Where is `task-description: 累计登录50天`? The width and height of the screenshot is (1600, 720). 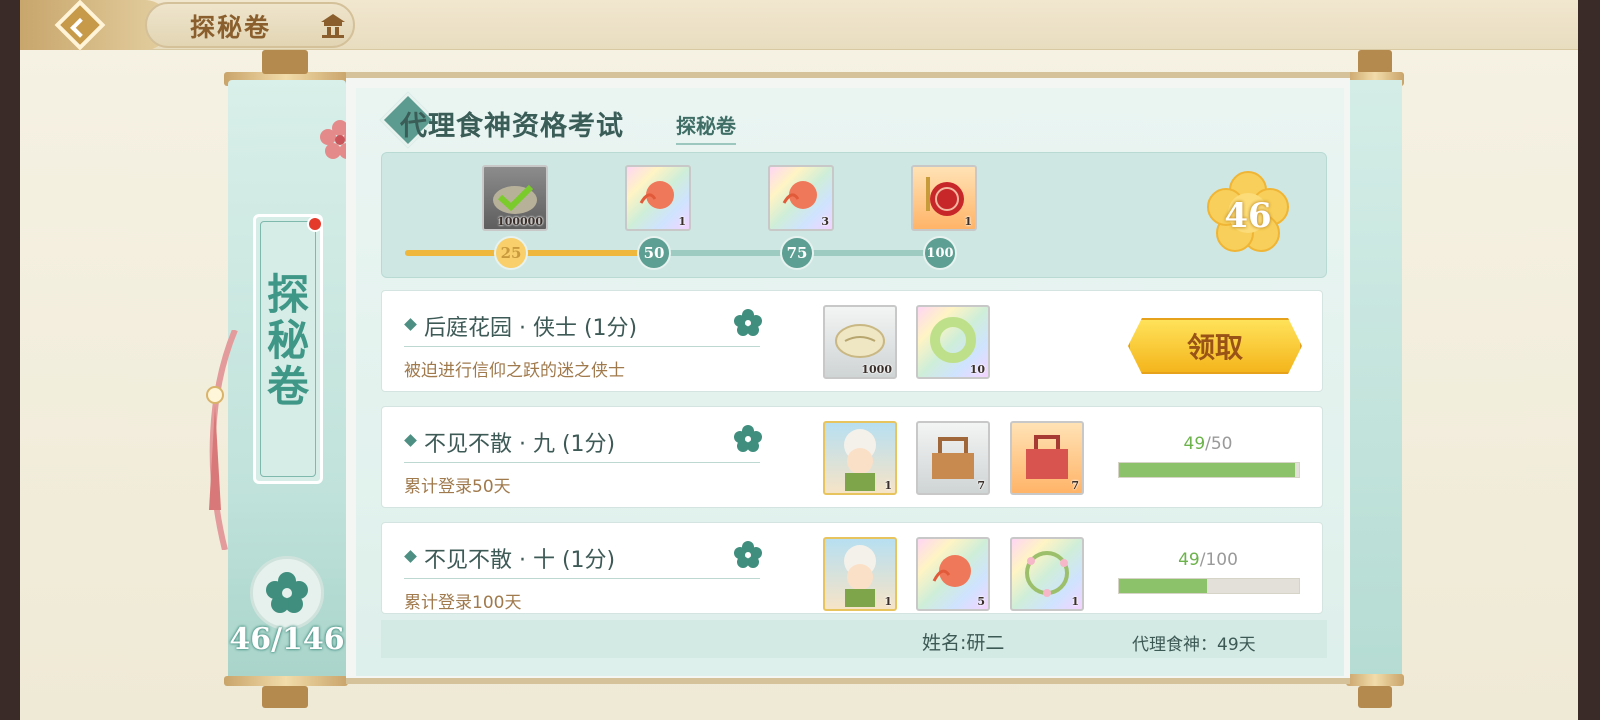
task-description: 累计登录50天 is located at coordinates (457, 487).